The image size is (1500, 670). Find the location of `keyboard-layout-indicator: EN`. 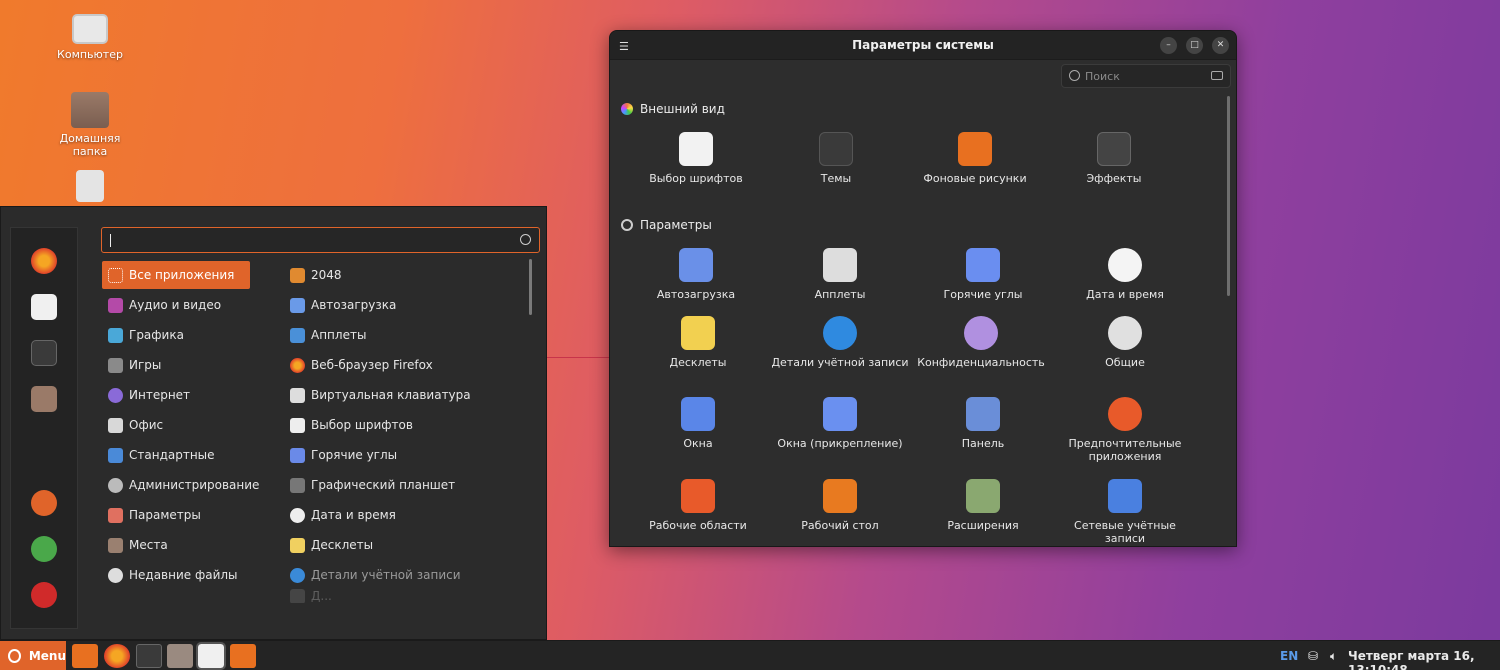

keyboard-layout-indicator: EN is located at coordinates (1289, 656).